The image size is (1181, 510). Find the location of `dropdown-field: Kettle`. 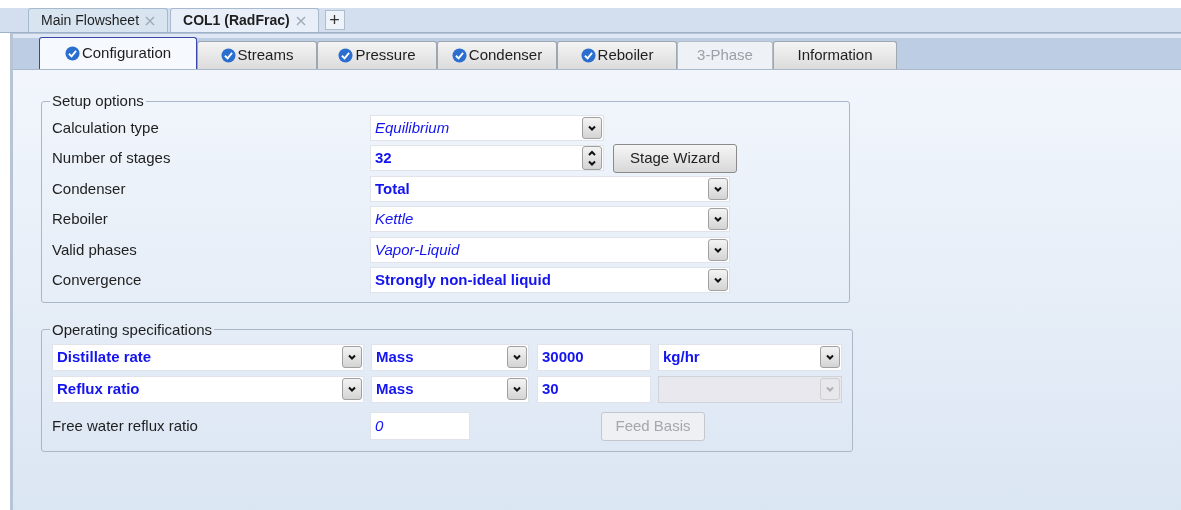

dropdown-field: Kettle is located at coordinates (550, 219).